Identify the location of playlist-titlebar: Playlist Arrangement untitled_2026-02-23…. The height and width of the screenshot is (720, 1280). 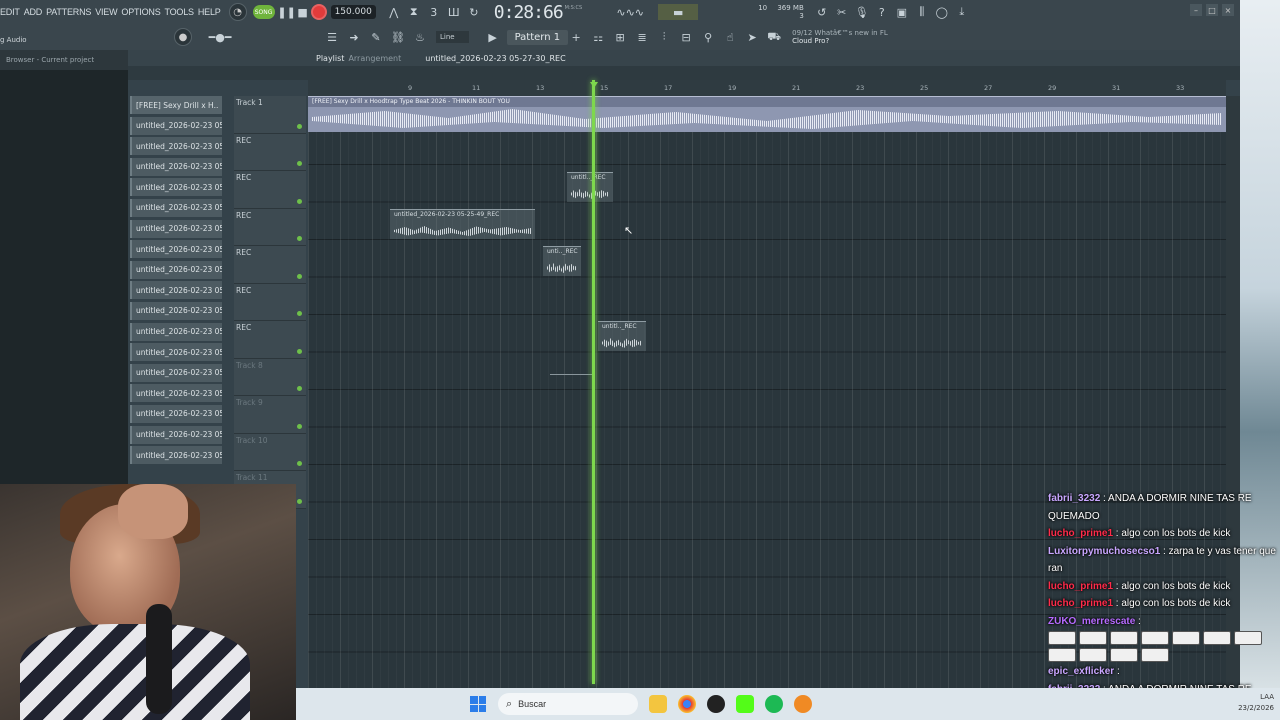
(684, 58).